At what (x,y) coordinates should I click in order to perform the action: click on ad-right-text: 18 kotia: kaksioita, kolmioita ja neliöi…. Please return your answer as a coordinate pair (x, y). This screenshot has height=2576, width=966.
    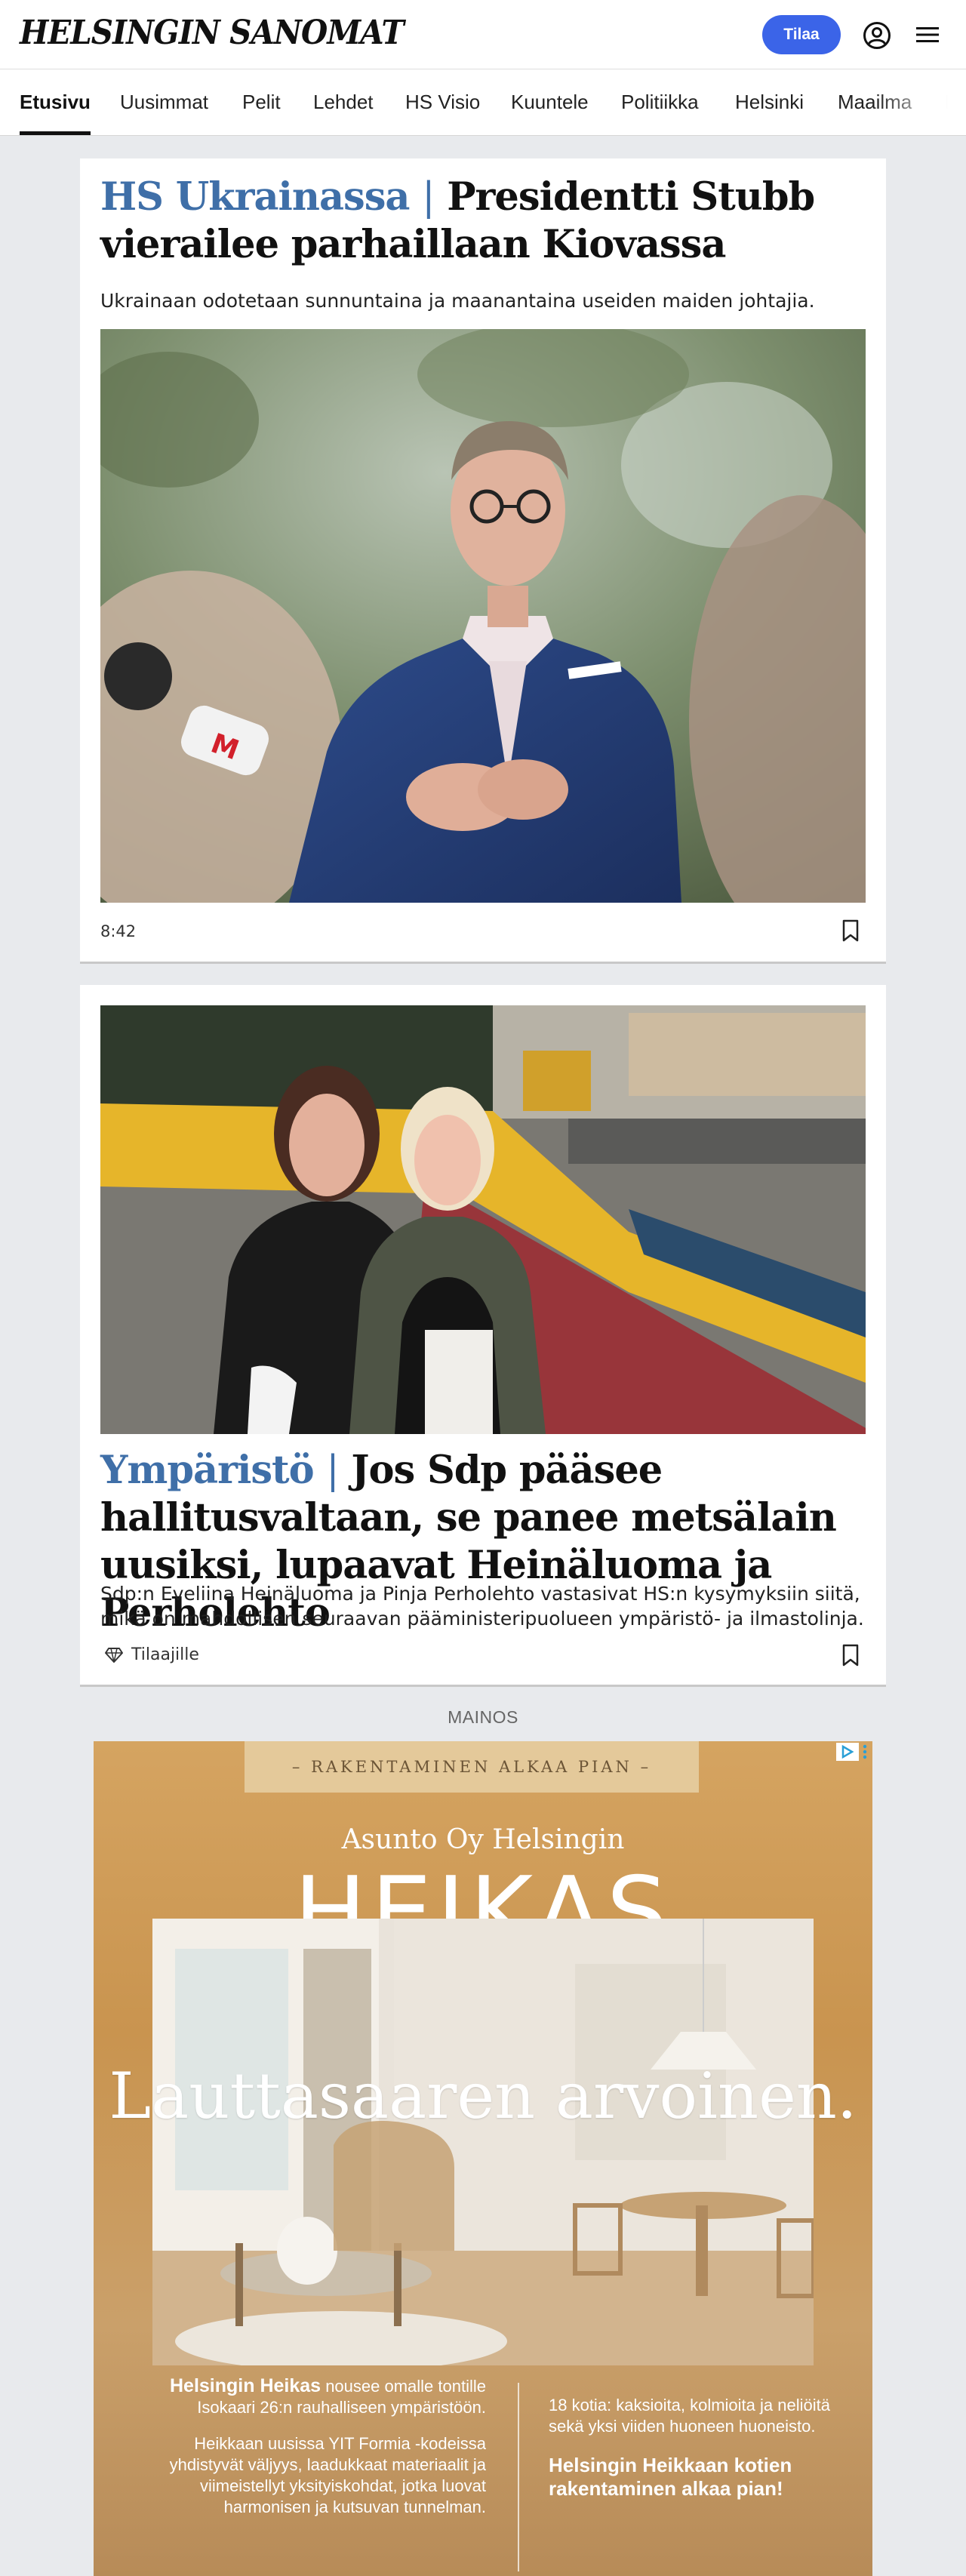
    Looking at the image, I should click on (700, 2448).